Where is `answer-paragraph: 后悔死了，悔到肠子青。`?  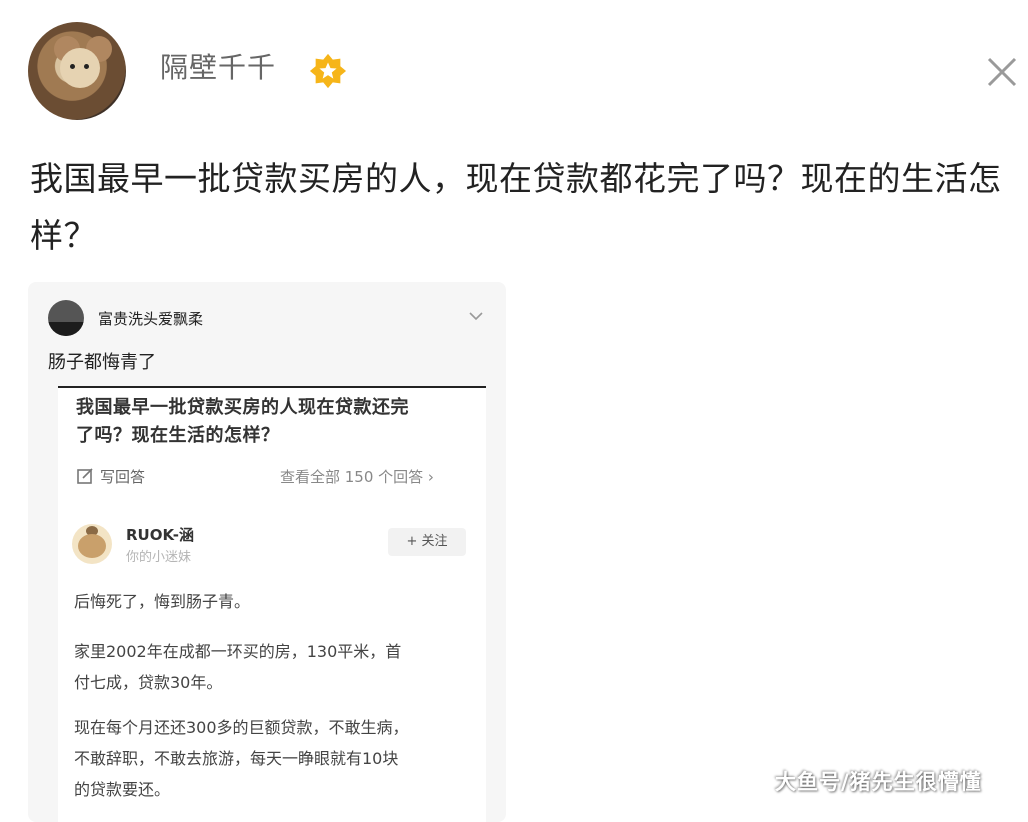
answer-paragraph: 后悔死了，悔到肠子青。 is located at coordinates (162, 601).